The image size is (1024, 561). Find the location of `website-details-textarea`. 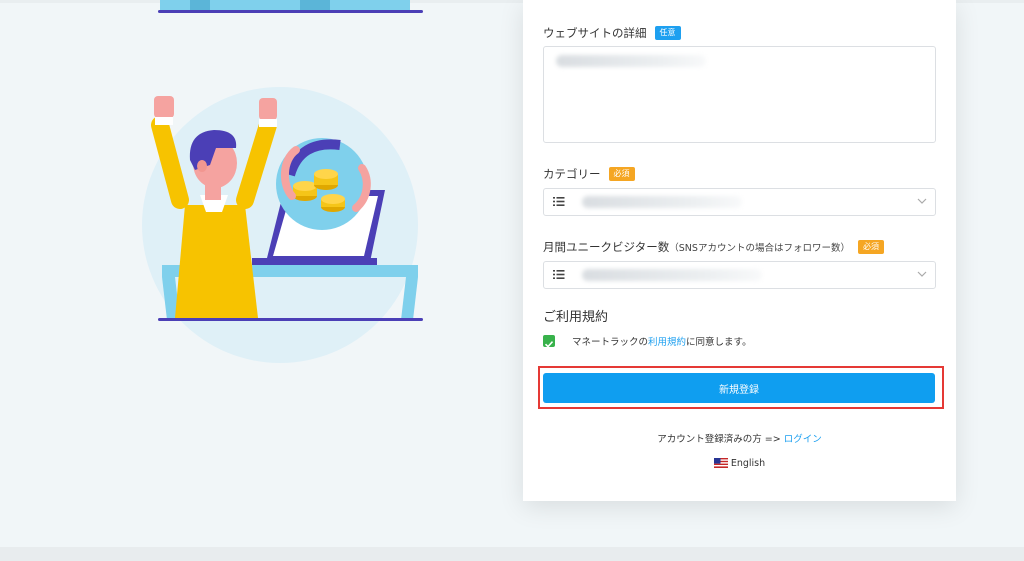

website-details-textarea is located at coordinates (739, 94).